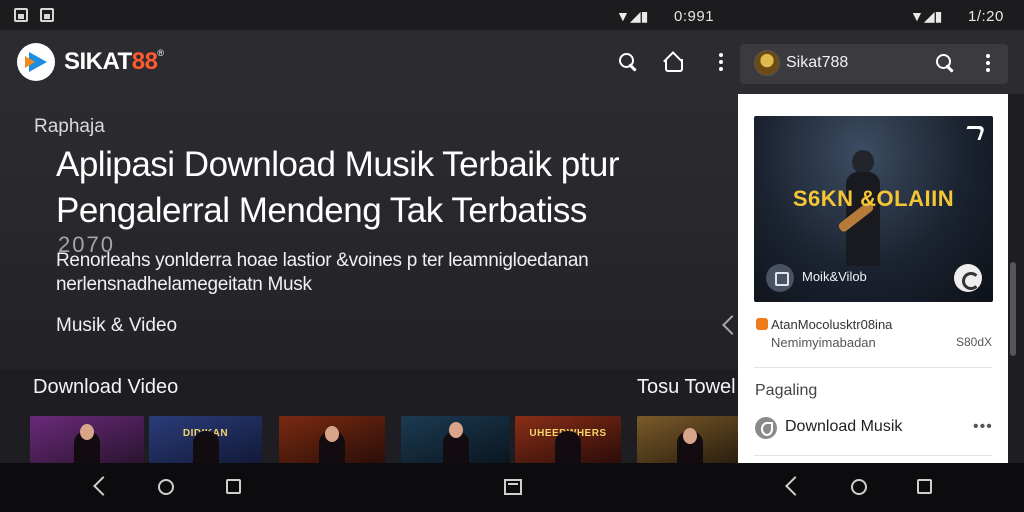 Image resolution: width=1024 pixels, height=512 pixels. What do you see at coordinates (859, 487) in the screenshot?
I see `nav-home-icon-right` at bounding box center [859, 487].